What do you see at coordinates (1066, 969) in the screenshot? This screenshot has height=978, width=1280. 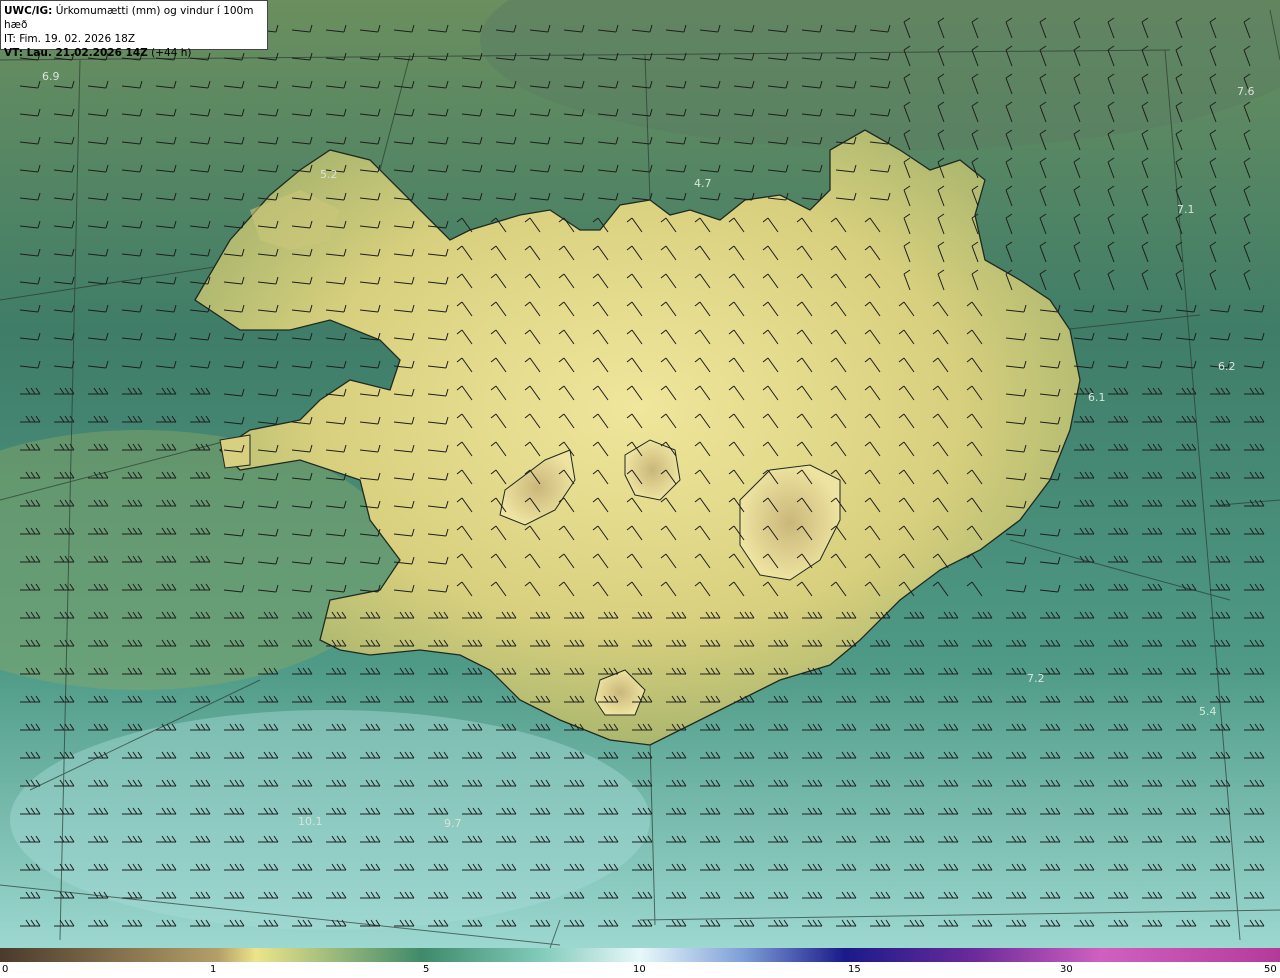 I see `colorbar-tick-label: 30` at bounding box center [1066, 969].